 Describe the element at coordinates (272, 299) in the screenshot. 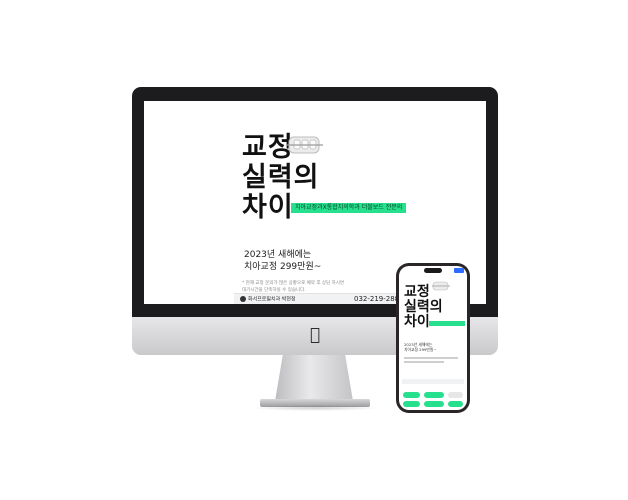

I see `clinic-name-label: 화서프로필치과 박현정` at that location.